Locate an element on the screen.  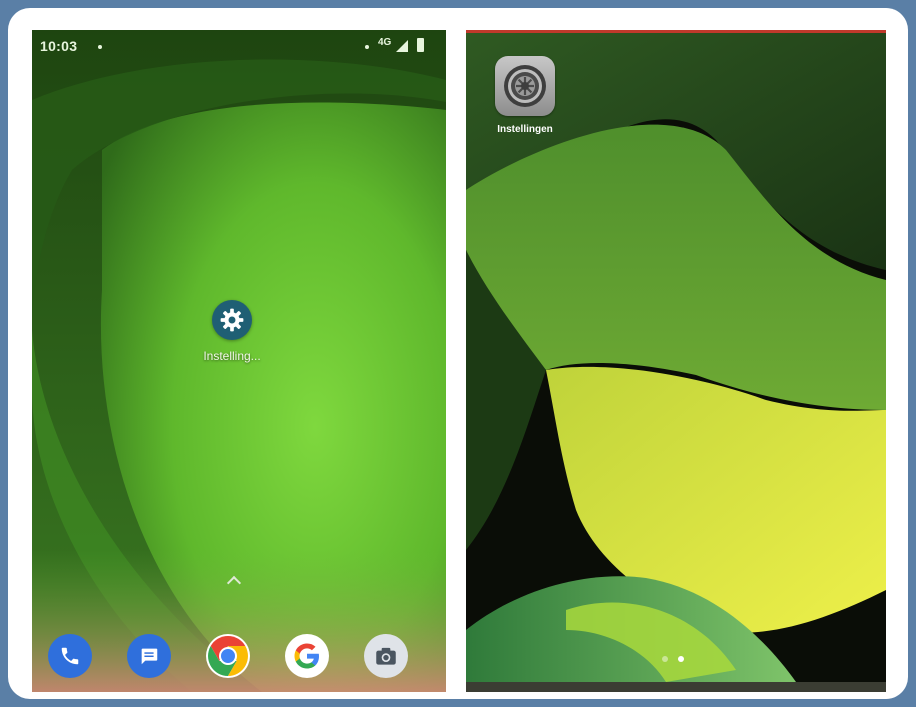
dock is located at coordinates (239, 658).